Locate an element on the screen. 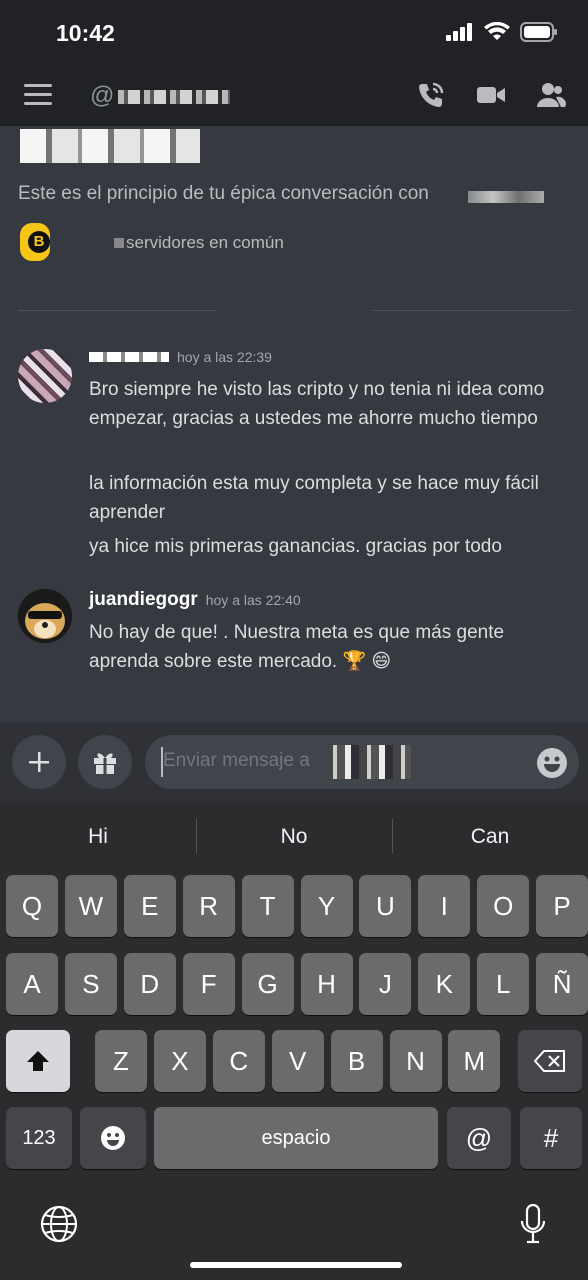  author-name: juandiegogr is located at coordinates (143, 600).